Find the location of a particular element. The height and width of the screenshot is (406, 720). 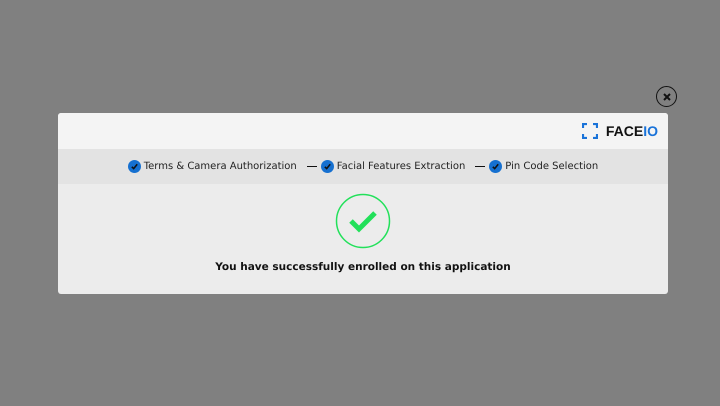

success-message: You have successfully enrolled on this application is located at coordinates (363, 267).